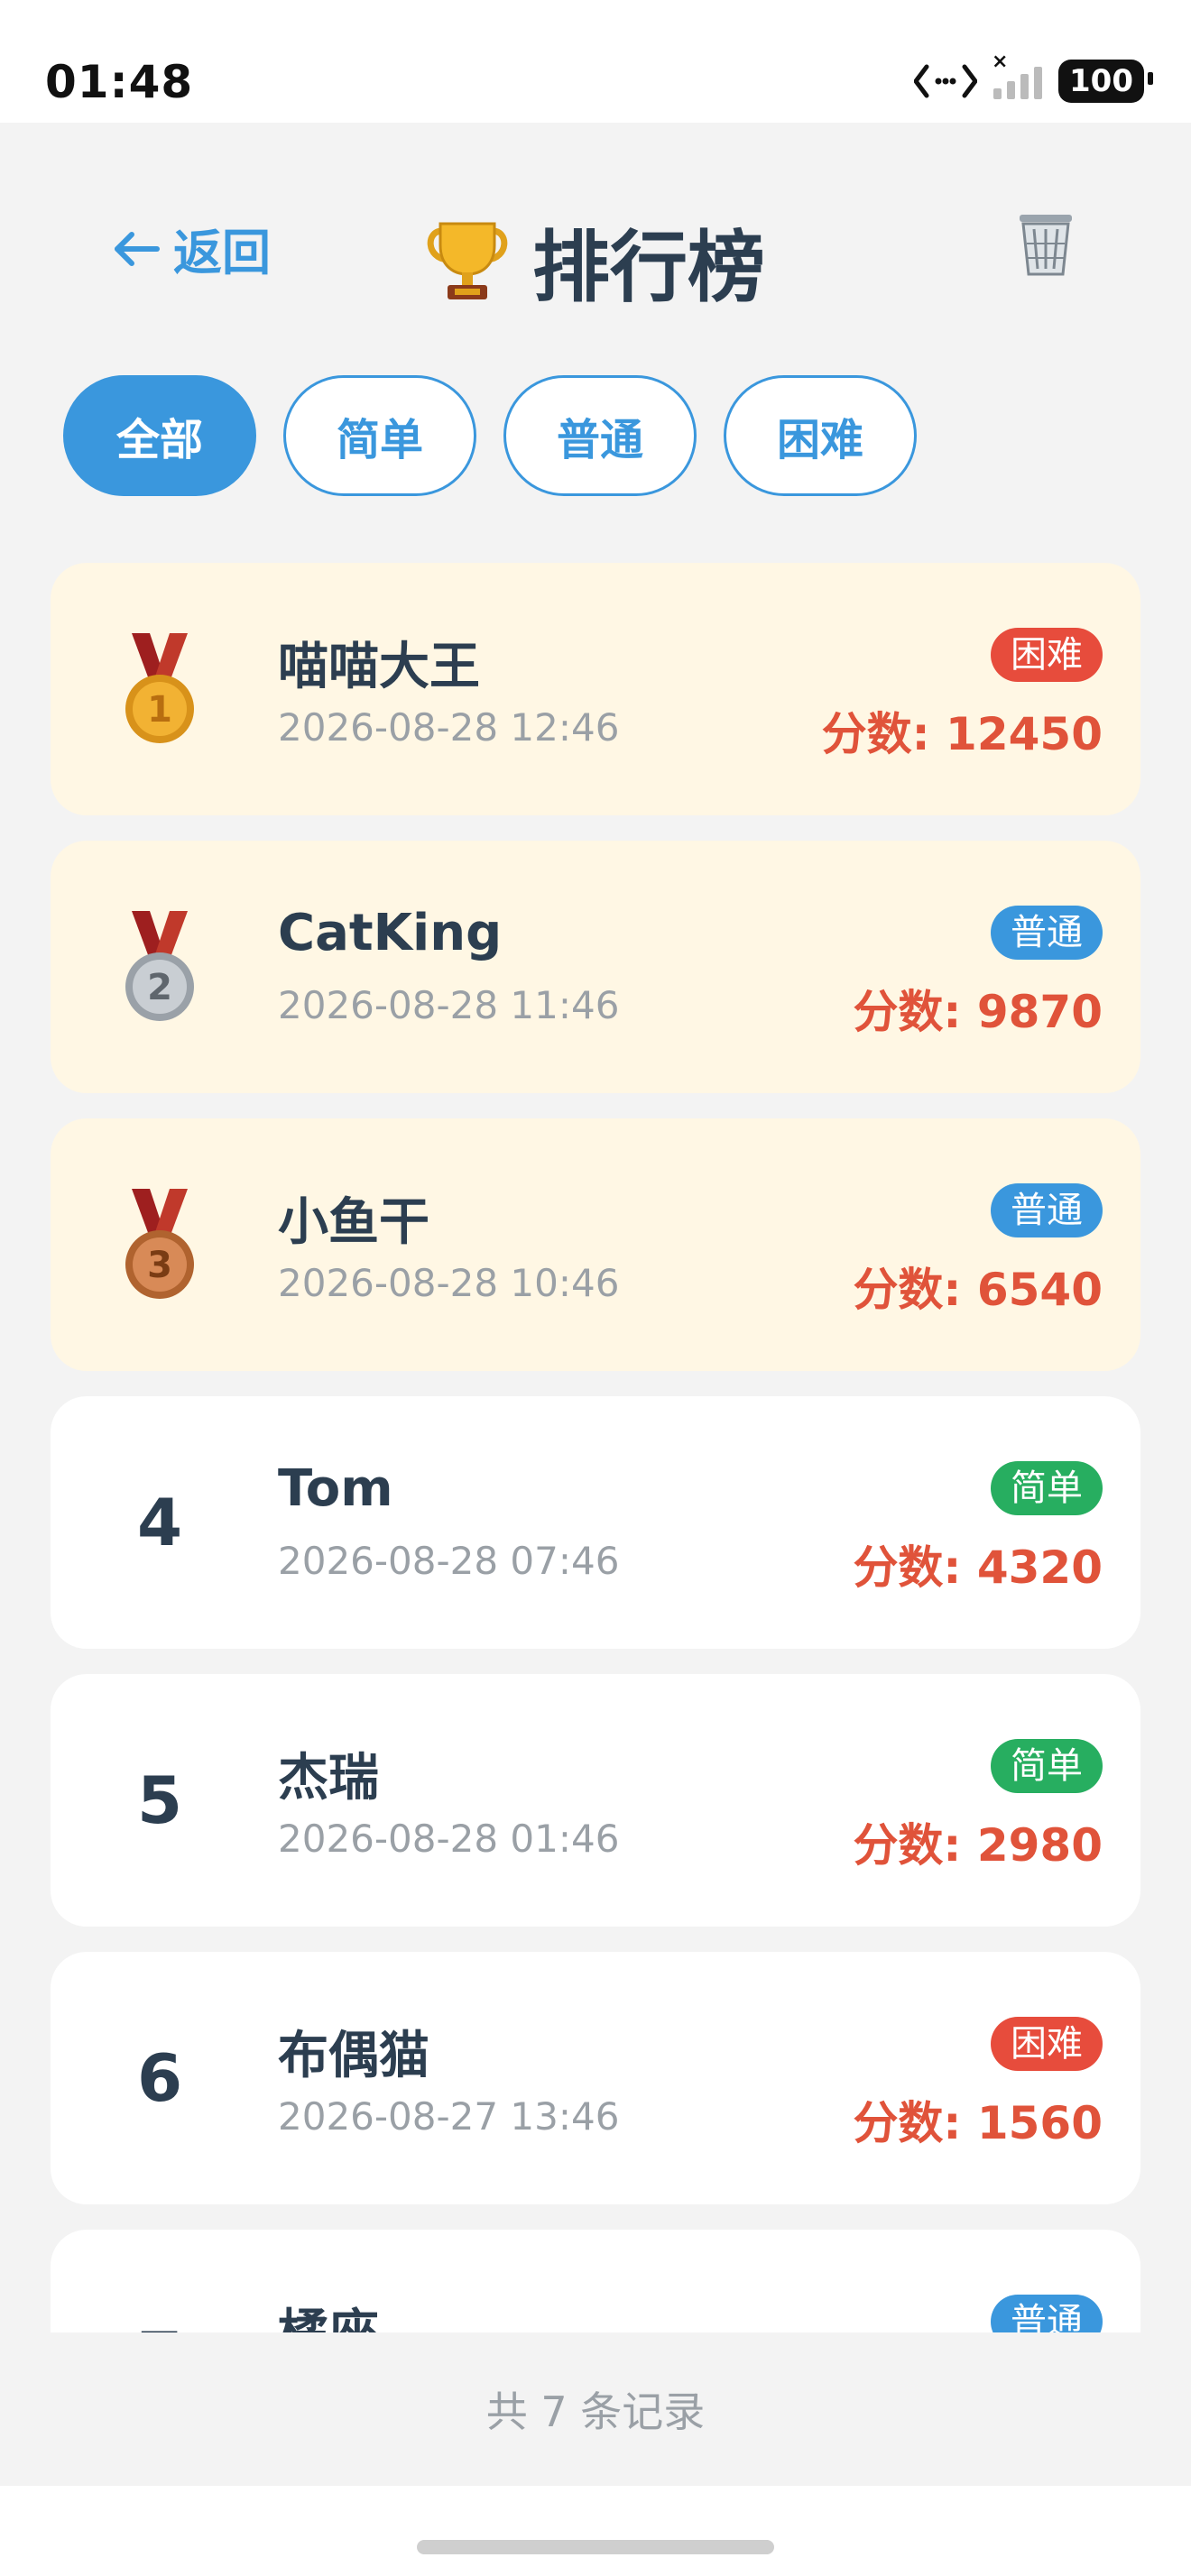 Image resolution: width=1191 pixels, height=2576 pixels. What do you see at coordinates (159, 1800) in the screenshot?
I see `rank-number: 5` at bounding box center [159, 1800].